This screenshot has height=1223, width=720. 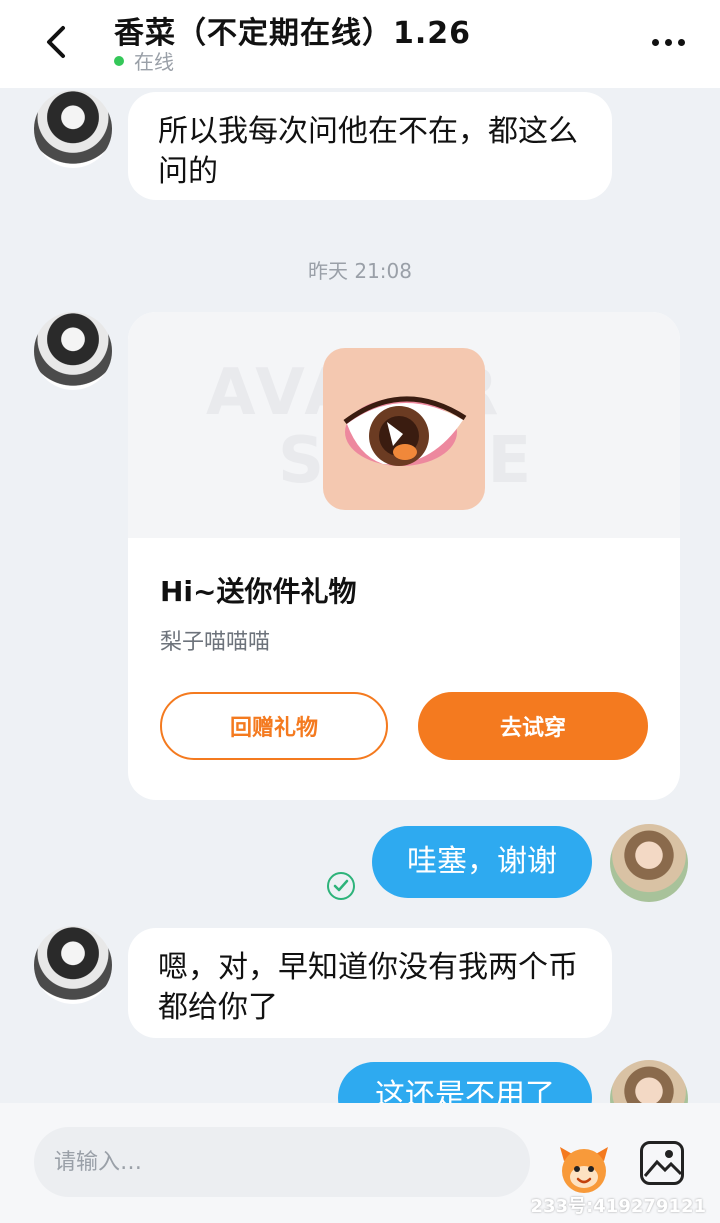 I want to click on image-icon, so click(x=662, y=1163).